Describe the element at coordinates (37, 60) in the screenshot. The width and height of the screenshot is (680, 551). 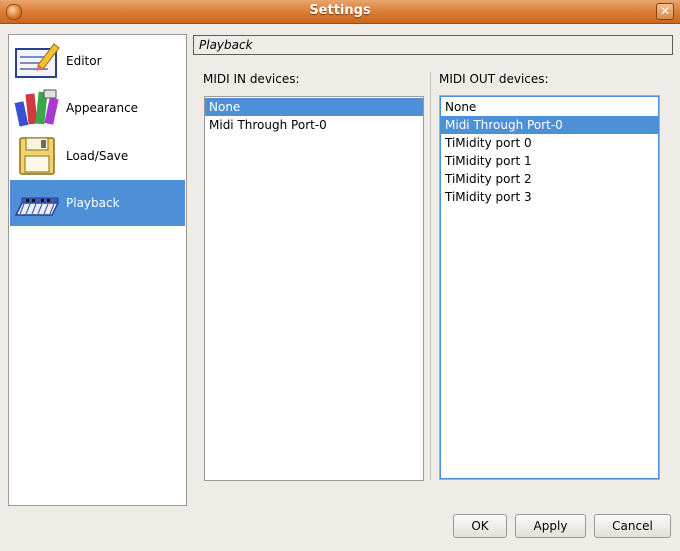
I see `editor-icon` at that location.